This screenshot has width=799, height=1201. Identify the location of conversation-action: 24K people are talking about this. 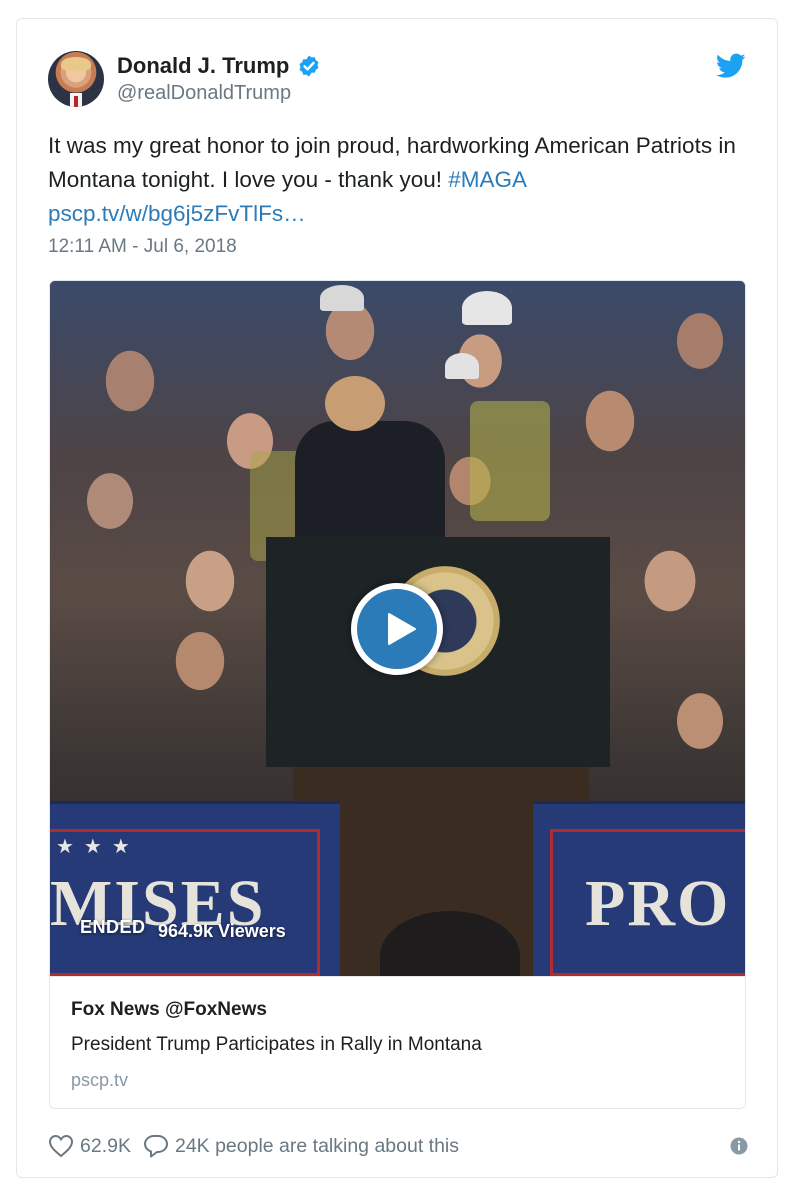
(301, 1146).